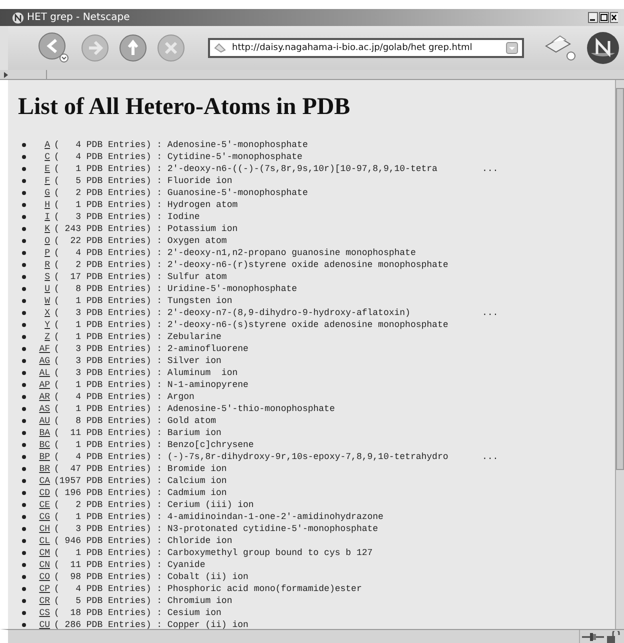  Describe the element at coordinates (42, 493) in the screenshot. I see `het-code-link: CD` at that location.